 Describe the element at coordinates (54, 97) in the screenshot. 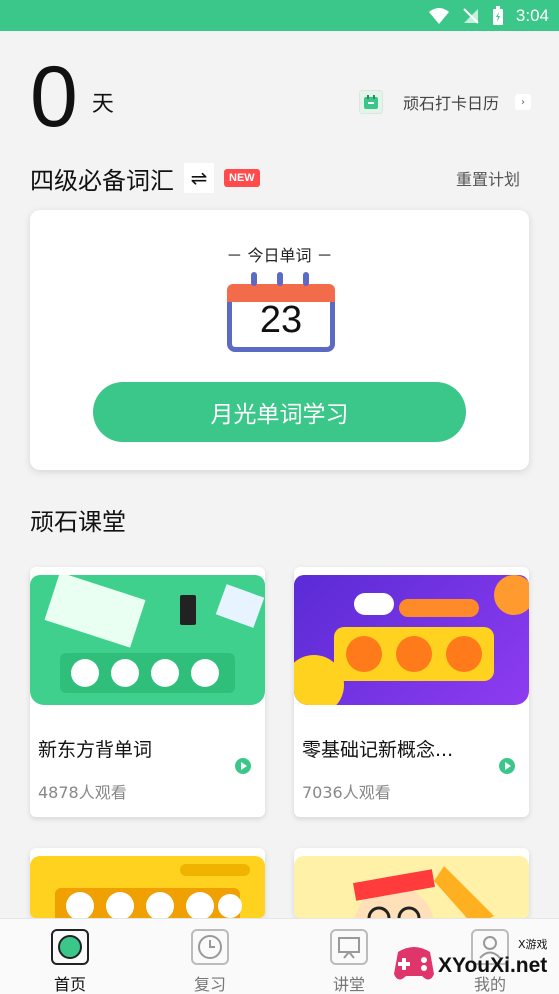

I see `streak-days: 0` at that location.